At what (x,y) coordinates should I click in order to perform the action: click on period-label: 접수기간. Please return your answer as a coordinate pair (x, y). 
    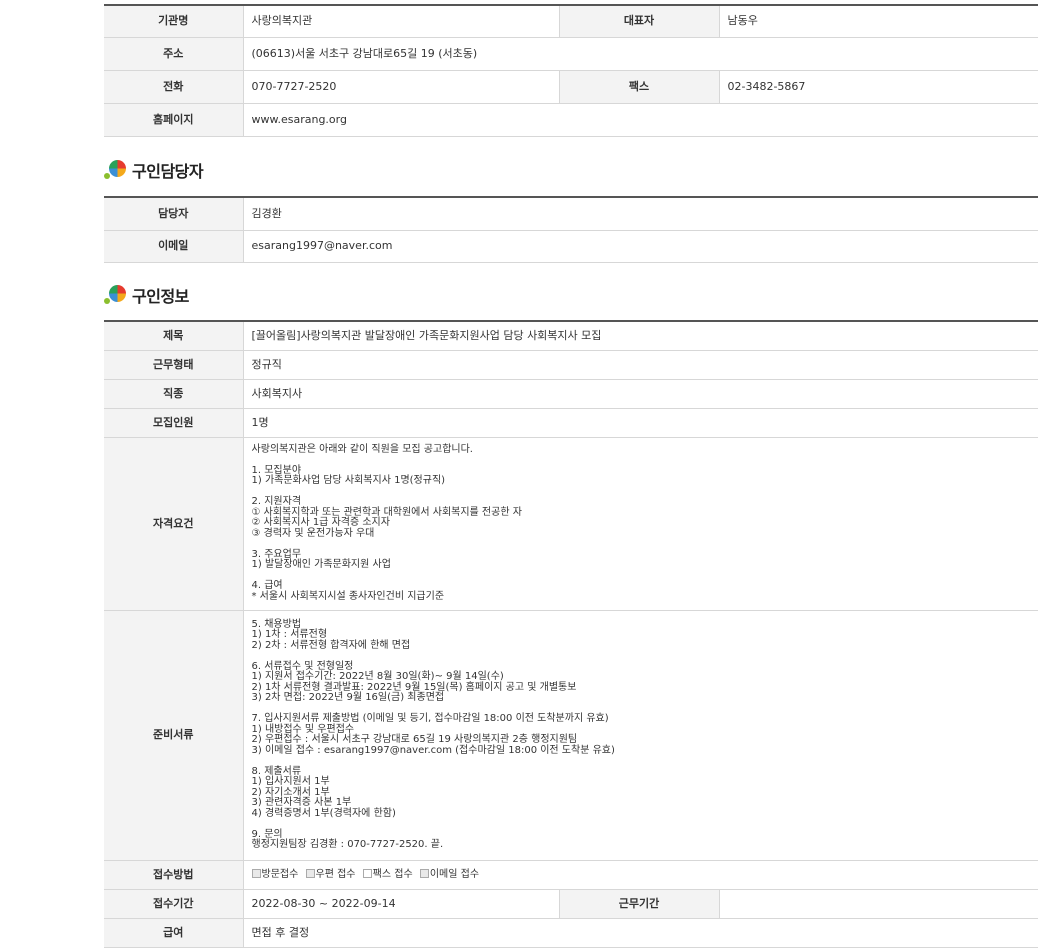
    Looking at the image, I should click on (174, 904).